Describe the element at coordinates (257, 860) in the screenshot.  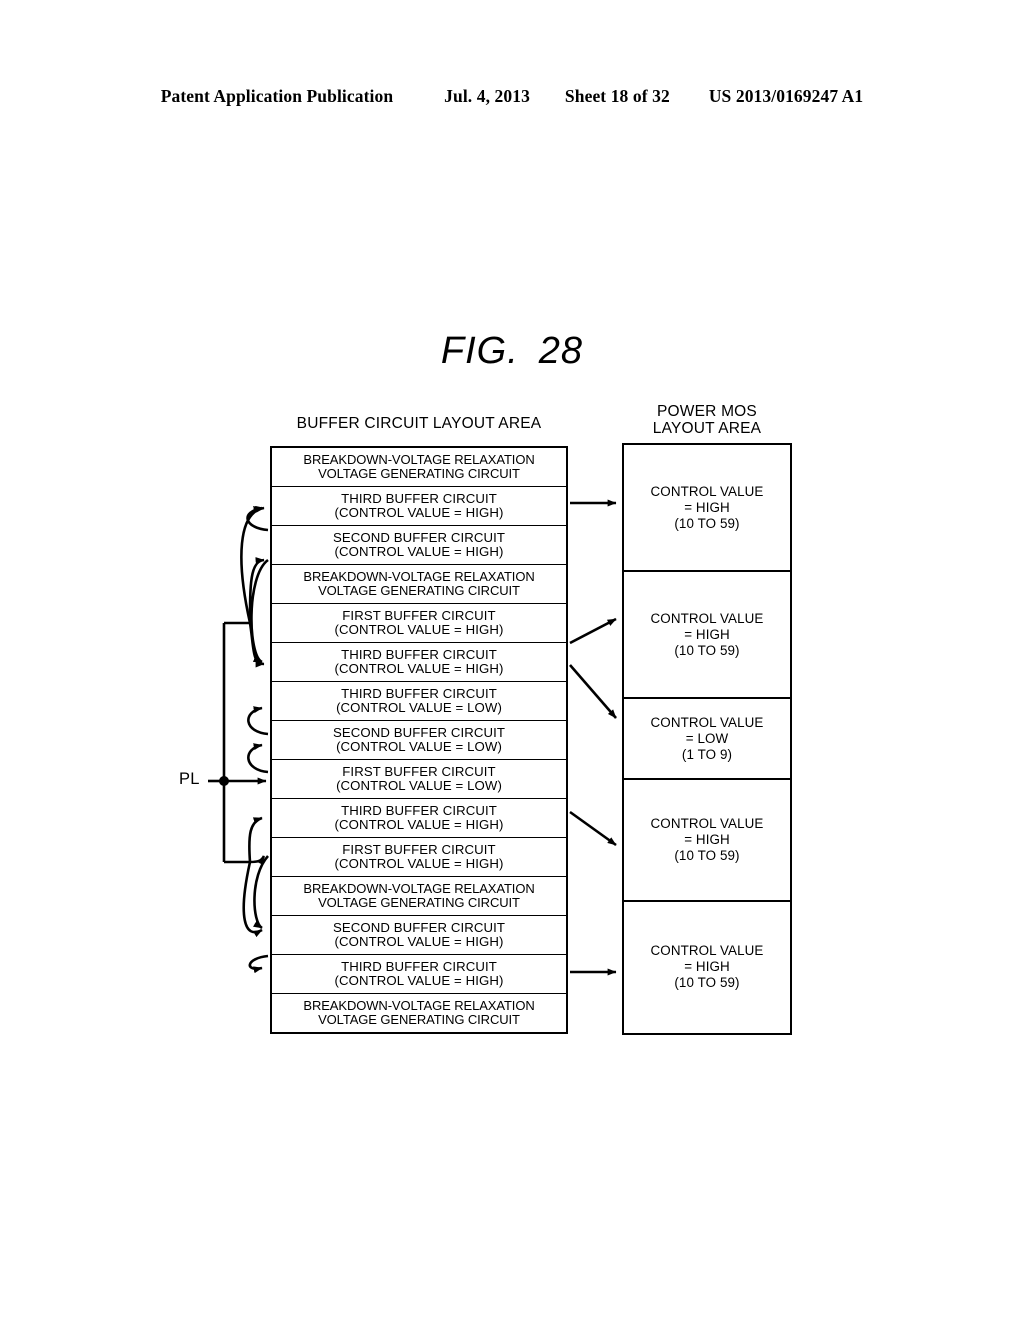
I see `arc-to-row11` at that location.